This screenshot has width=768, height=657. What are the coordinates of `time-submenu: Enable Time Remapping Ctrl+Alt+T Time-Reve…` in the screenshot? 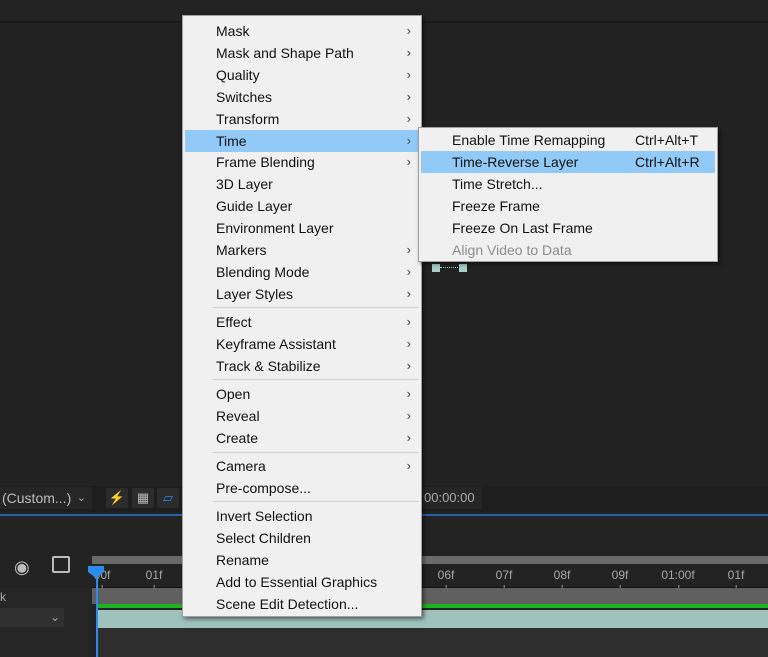 It's located at (568, 194).